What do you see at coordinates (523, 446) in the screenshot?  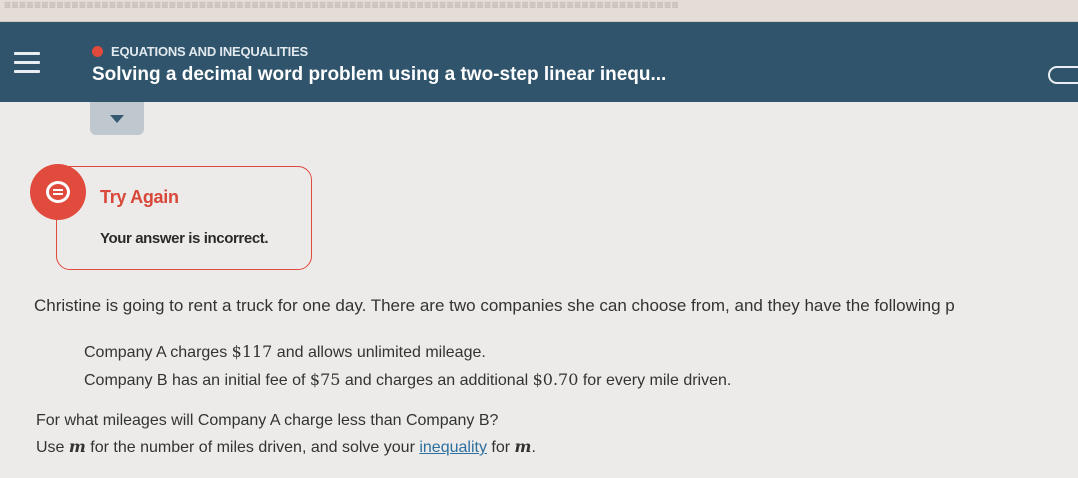 I see `variable-m-2: m` at bounding box center [523, 446].